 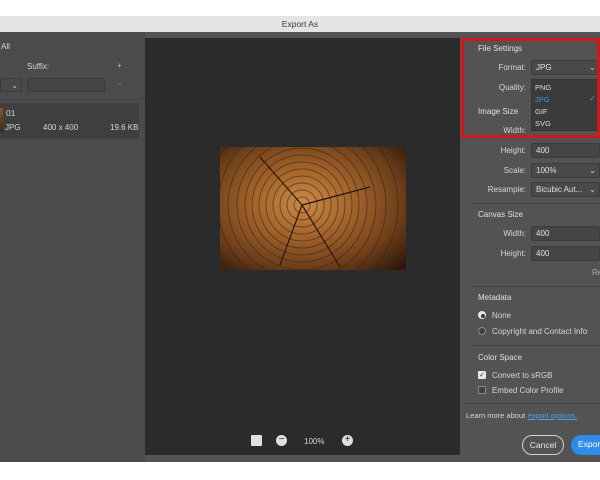 I want to click on scale-select: ⌄, so click(x=11, y=85).